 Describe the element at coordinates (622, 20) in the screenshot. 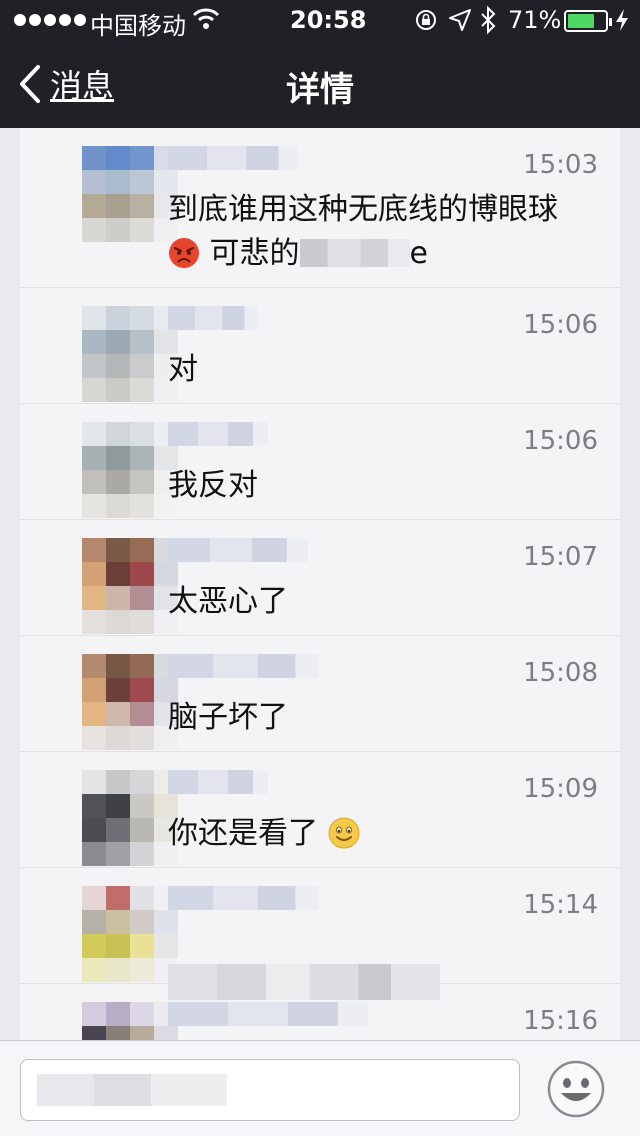

I see `charging-bolt-icon` at that location.